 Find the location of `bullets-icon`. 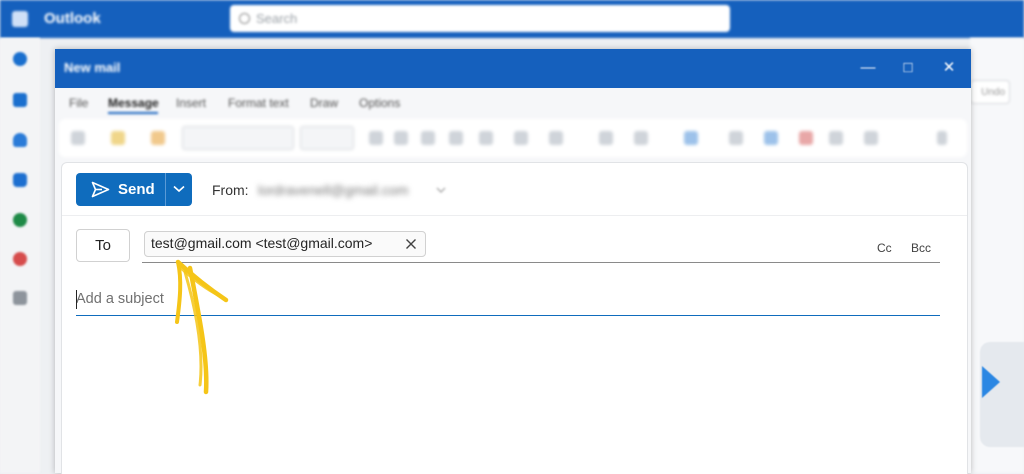

bullets-icon is located at coordinates (486, 138).